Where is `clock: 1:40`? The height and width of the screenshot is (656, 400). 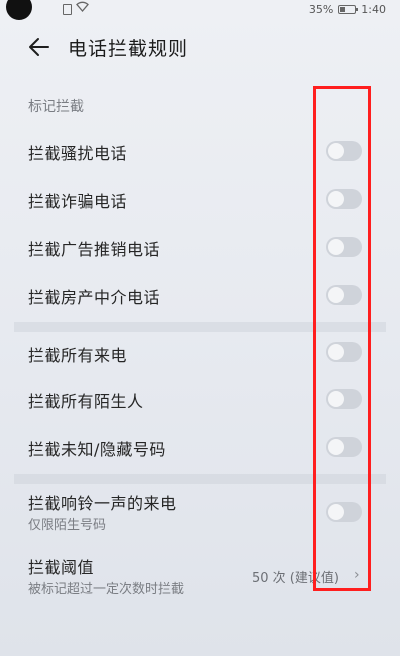
clock: 1:40 is located at coordinates (373, 9).